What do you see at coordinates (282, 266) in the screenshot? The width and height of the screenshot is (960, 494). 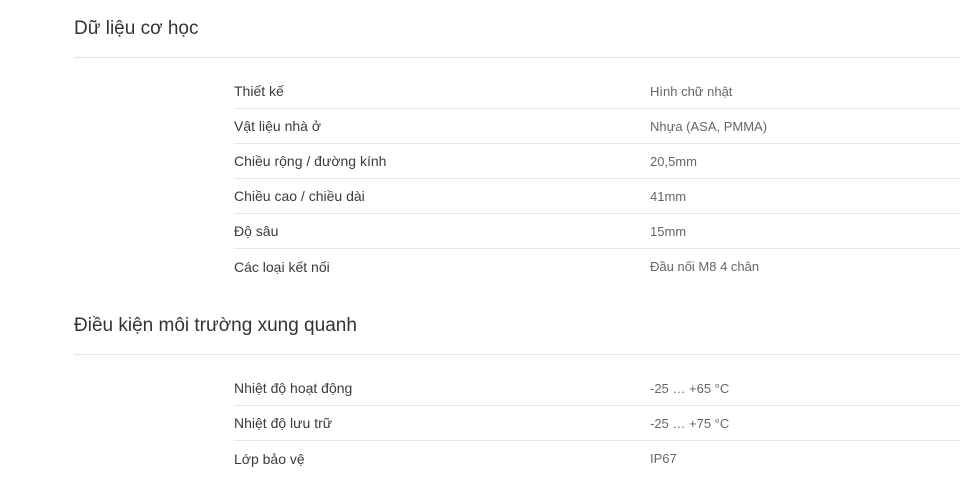 I see `spec-label: Các loại kết nối` at bounding box center [282, 266].